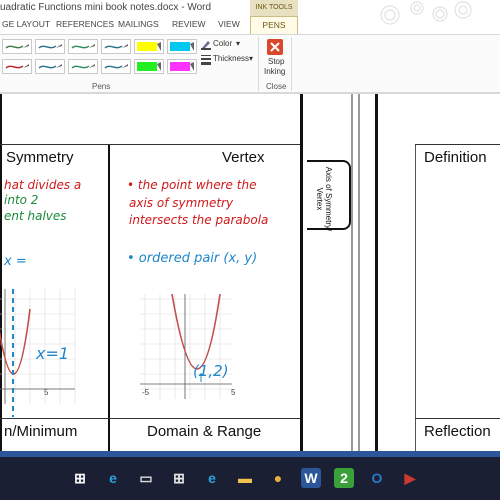  What do you see at coordinates (40, 157) in the screenshot?
I see `panel1-heading: Symmetry` at bounding box center [40, 157].